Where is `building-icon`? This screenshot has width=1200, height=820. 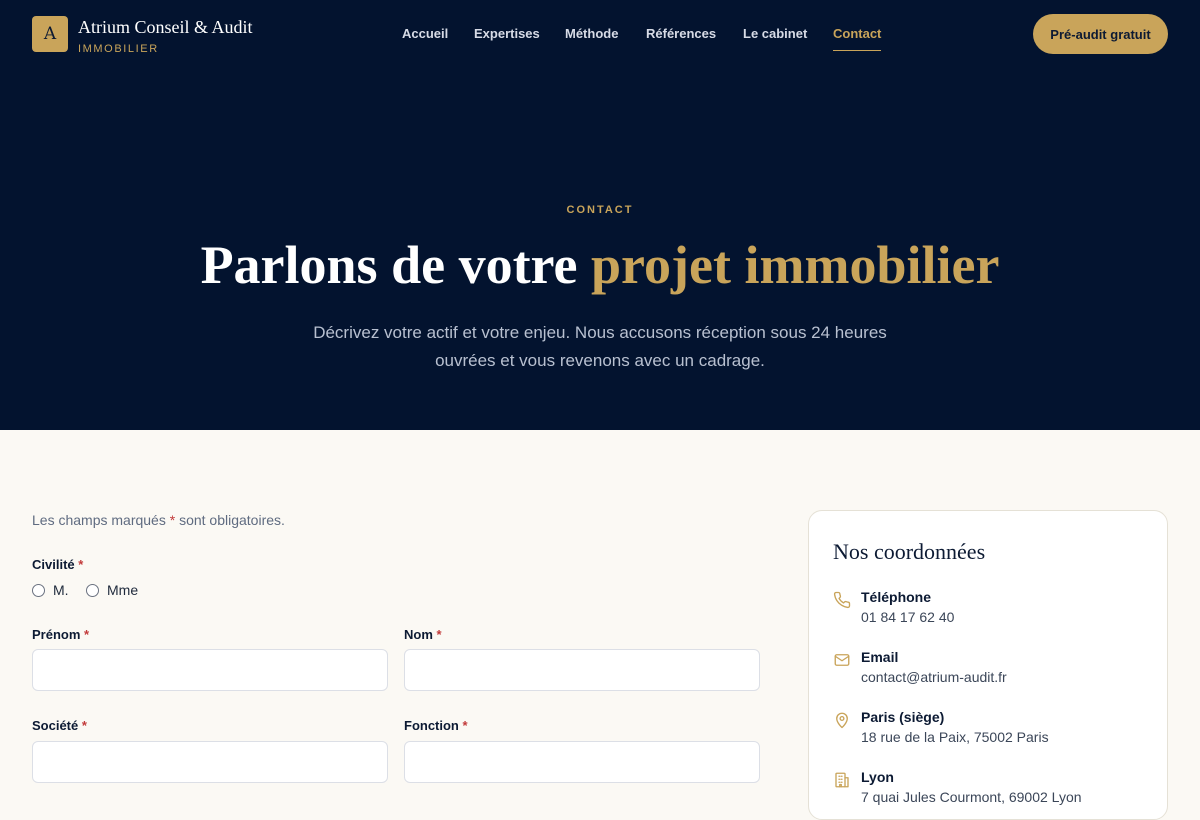 building-icon is located at coordinates (842, 780).